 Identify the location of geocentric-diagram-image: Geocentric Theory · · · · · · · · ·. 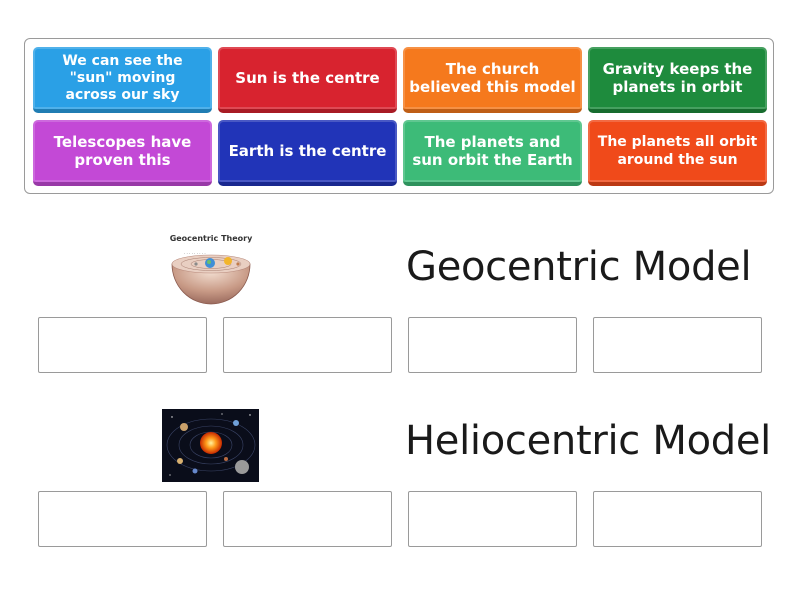
(211, 272).